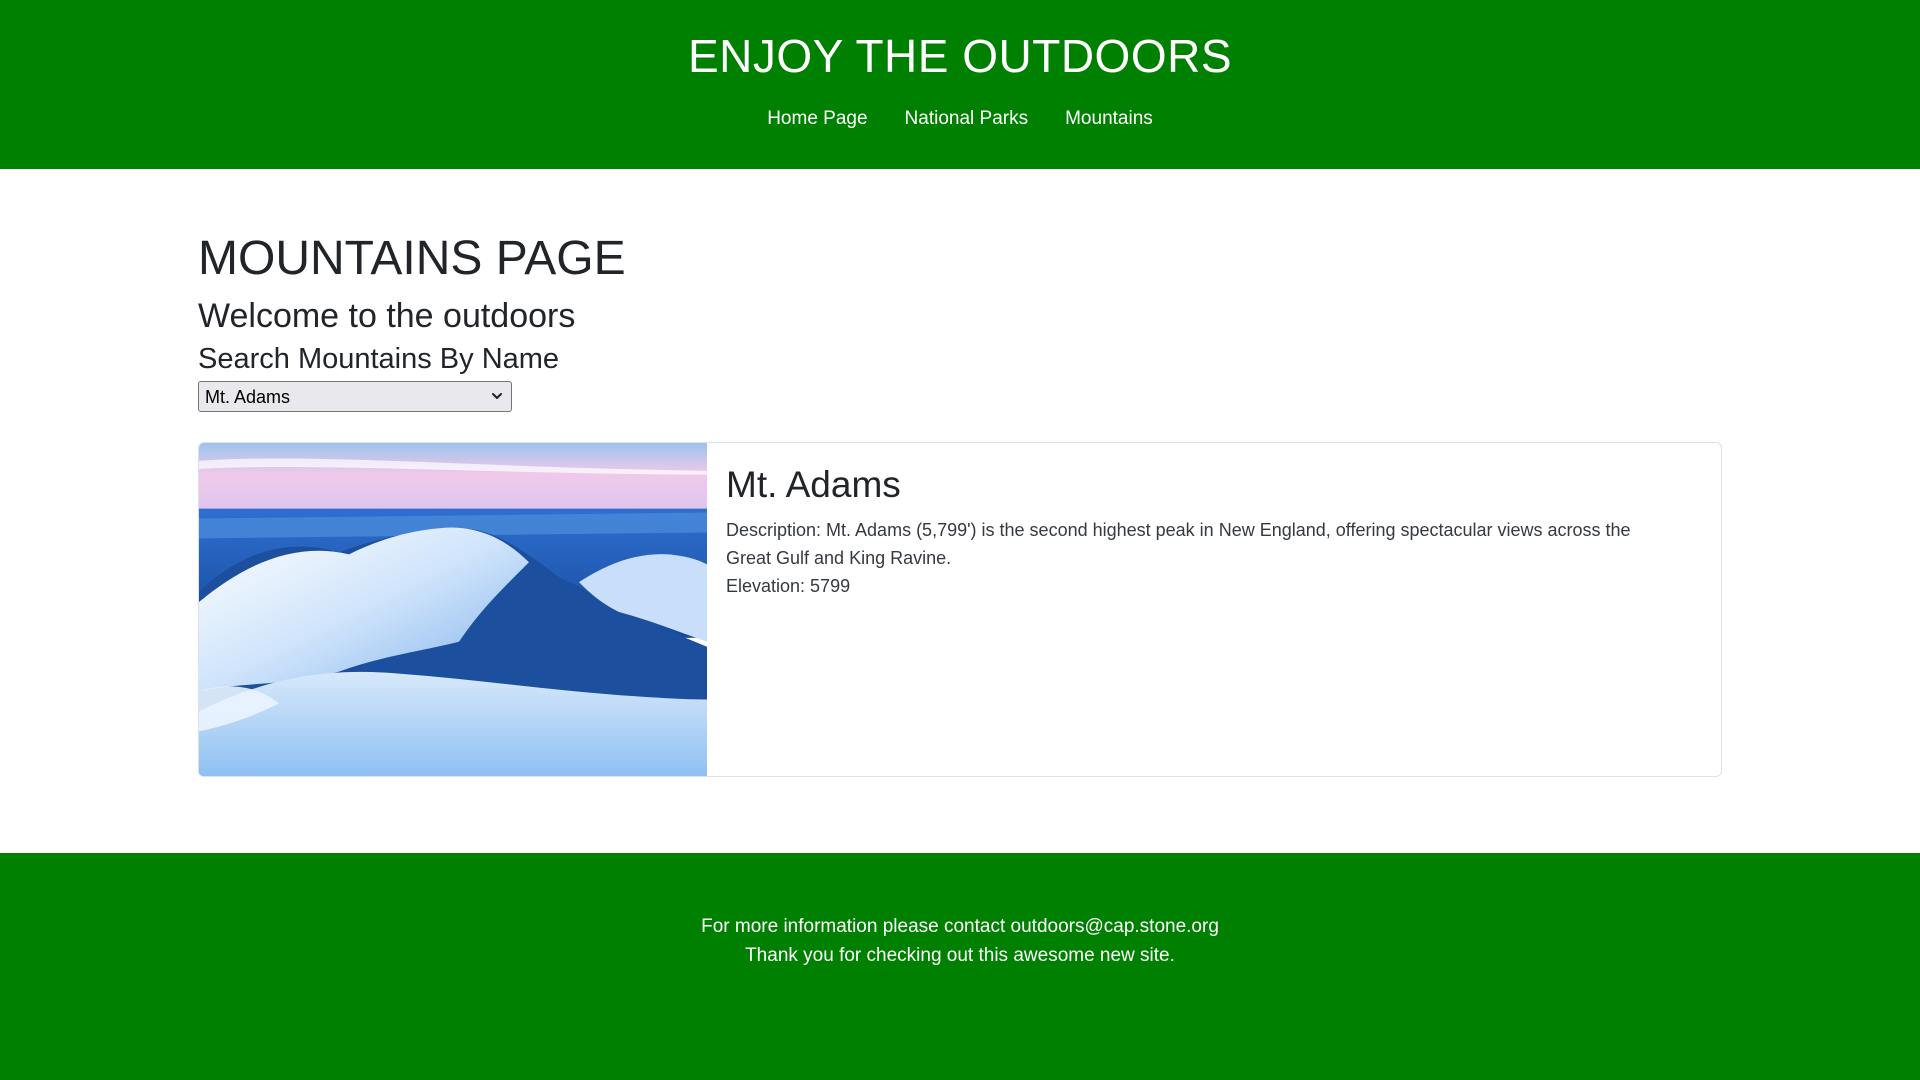  I want to click on mountain-image, so click(453, 609).